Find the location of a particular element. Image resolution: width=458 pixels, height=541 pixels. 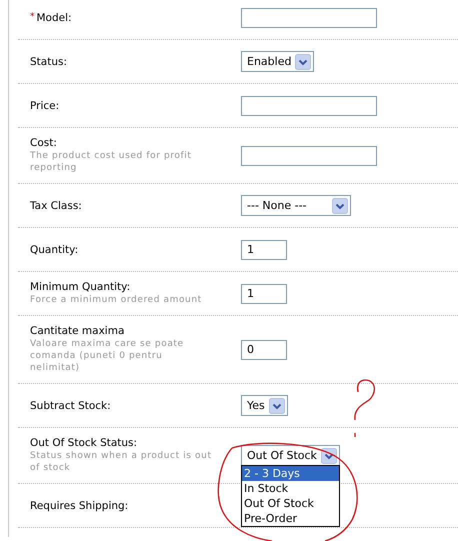

required-mark: * is located at coordinates (32, 17).